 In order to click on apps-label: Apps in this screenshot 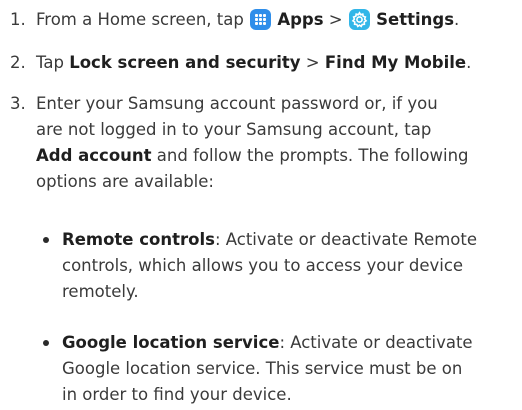, I will do `click(300, 19)`.